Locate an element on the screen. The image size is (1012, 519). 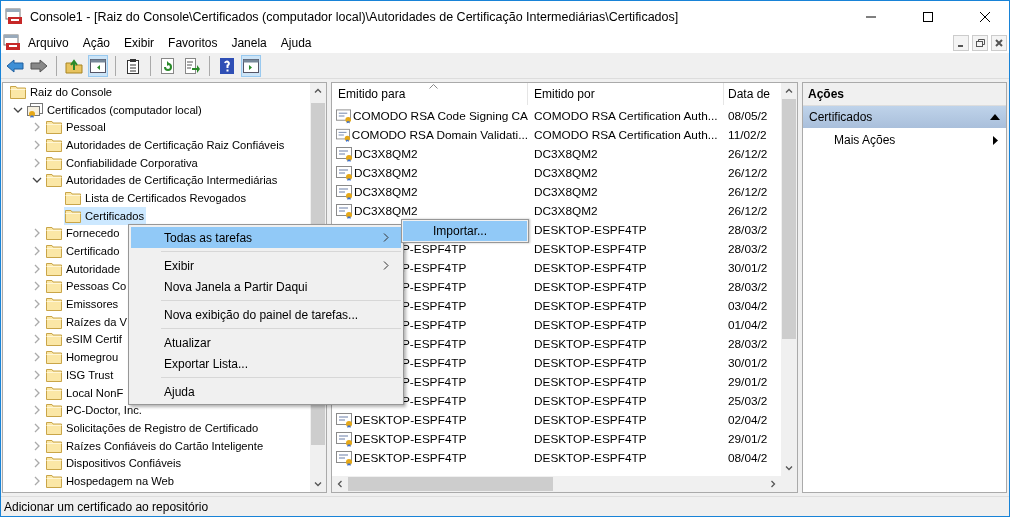
table-cell: COMODO RSA Code Signing CA is located at coordinates (440, 115).